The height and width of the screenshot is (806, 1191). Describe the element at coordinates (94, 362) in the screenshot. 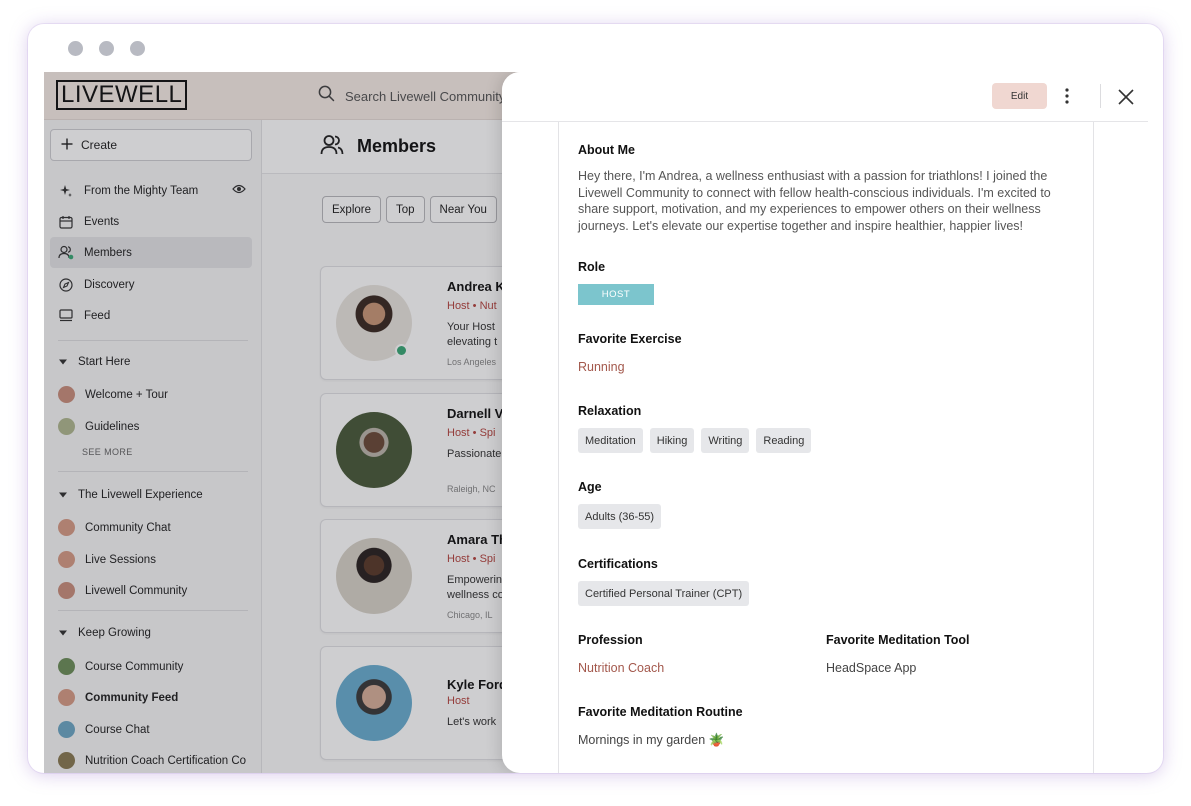

I see `section-header-start-here: Start Here` at that location.